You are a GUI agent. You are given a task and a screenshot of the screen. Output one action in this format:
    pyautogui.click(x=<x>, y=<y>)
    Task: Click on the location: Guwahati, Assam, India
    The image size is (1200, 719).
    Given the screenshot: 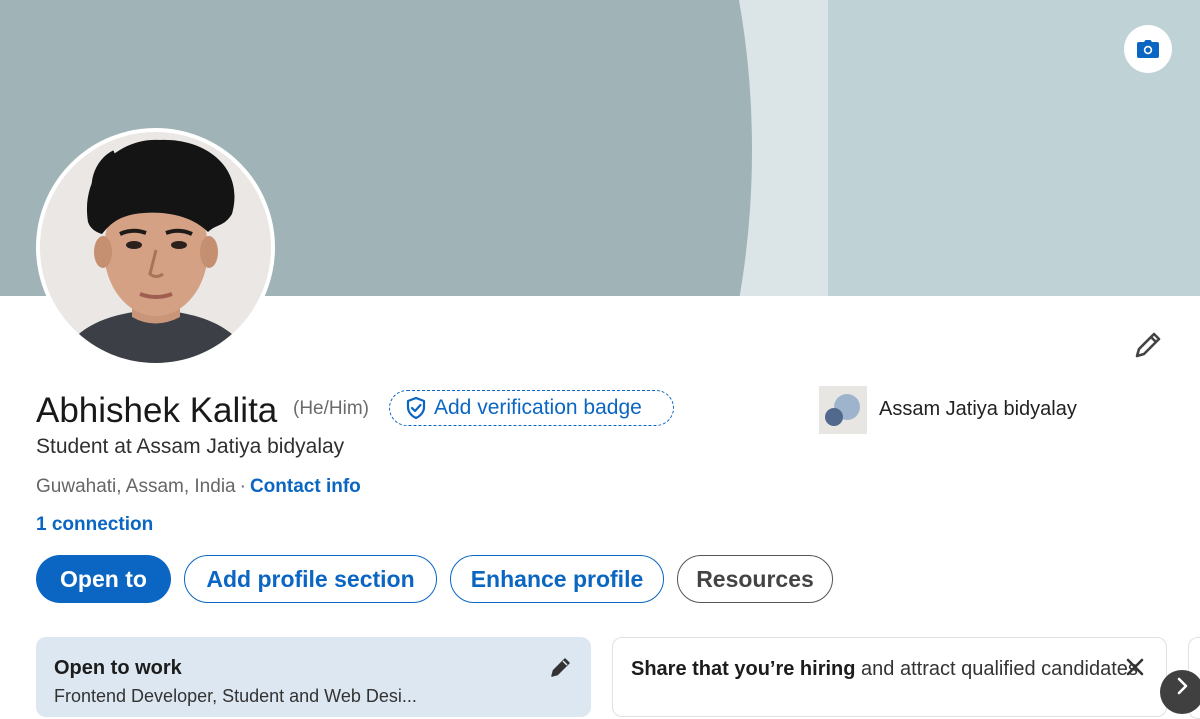 What is the action you would take?
    pyautogui.click(x=136, y=486)
    